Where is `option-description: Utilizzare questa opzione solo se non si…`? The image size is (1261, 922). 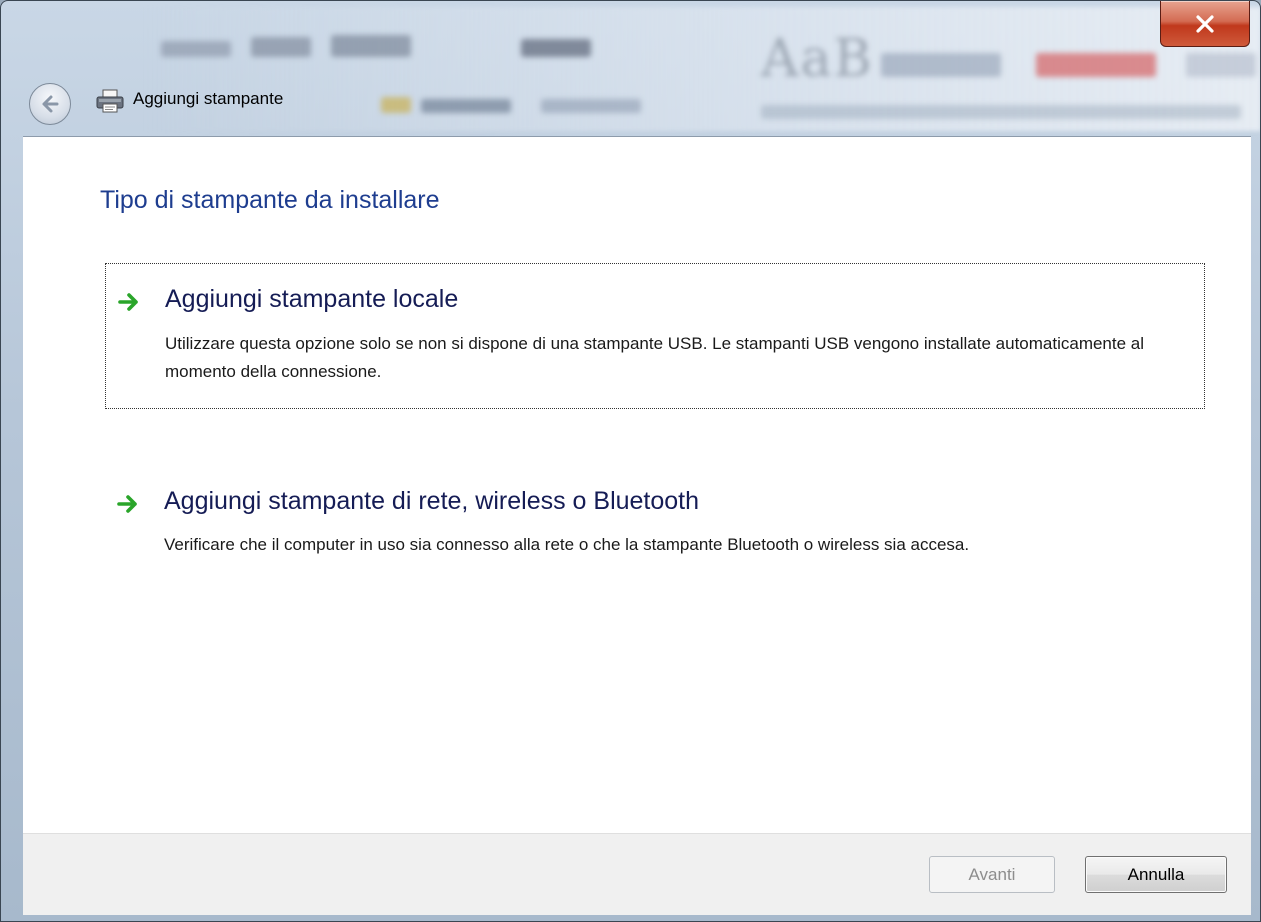
option-description: Utilizzare questa opzione solo se non si… is located at coordinates (655, 357).